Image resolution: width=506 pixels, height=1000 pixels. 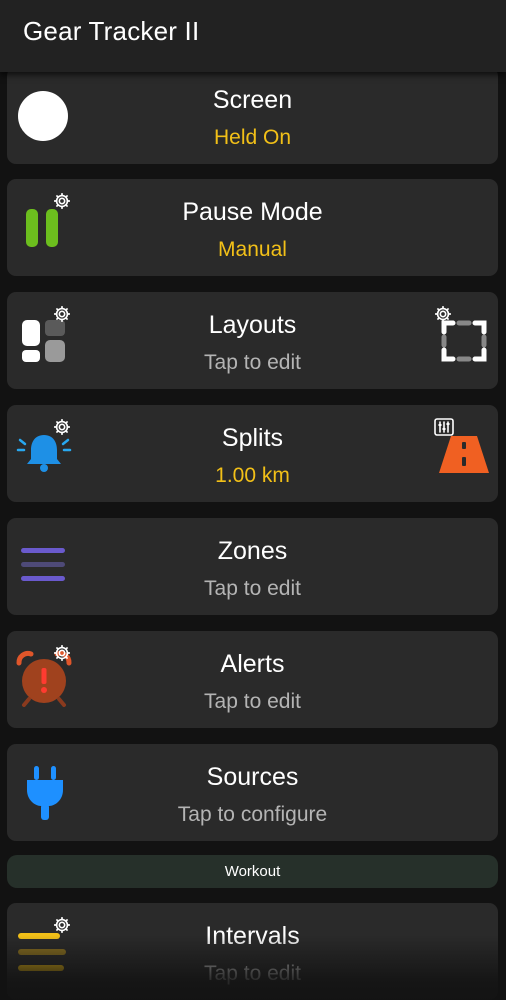 What do you see at coordinates (111, 31) in the screenshot?
I see `app-title: Gear Tracker II` at bounding box center [111, 31].